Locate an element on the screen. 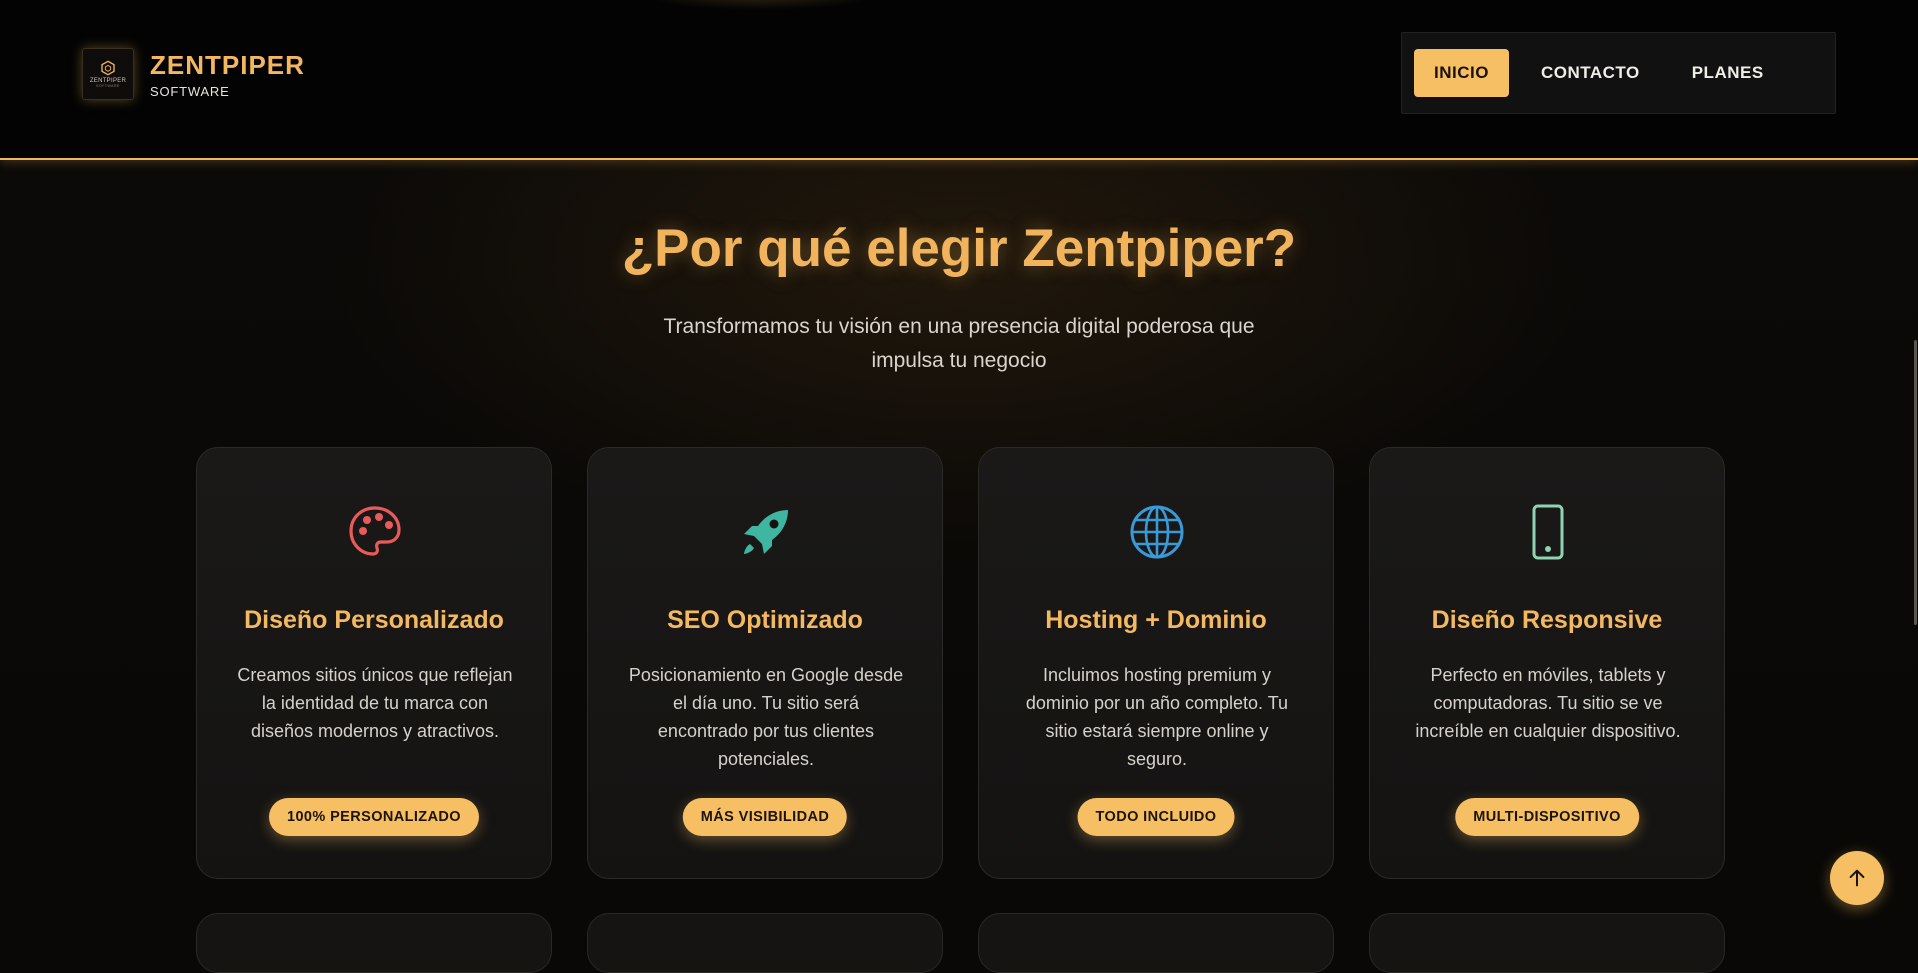  hexagon-logo-icon is located at coordinates (108, 68).